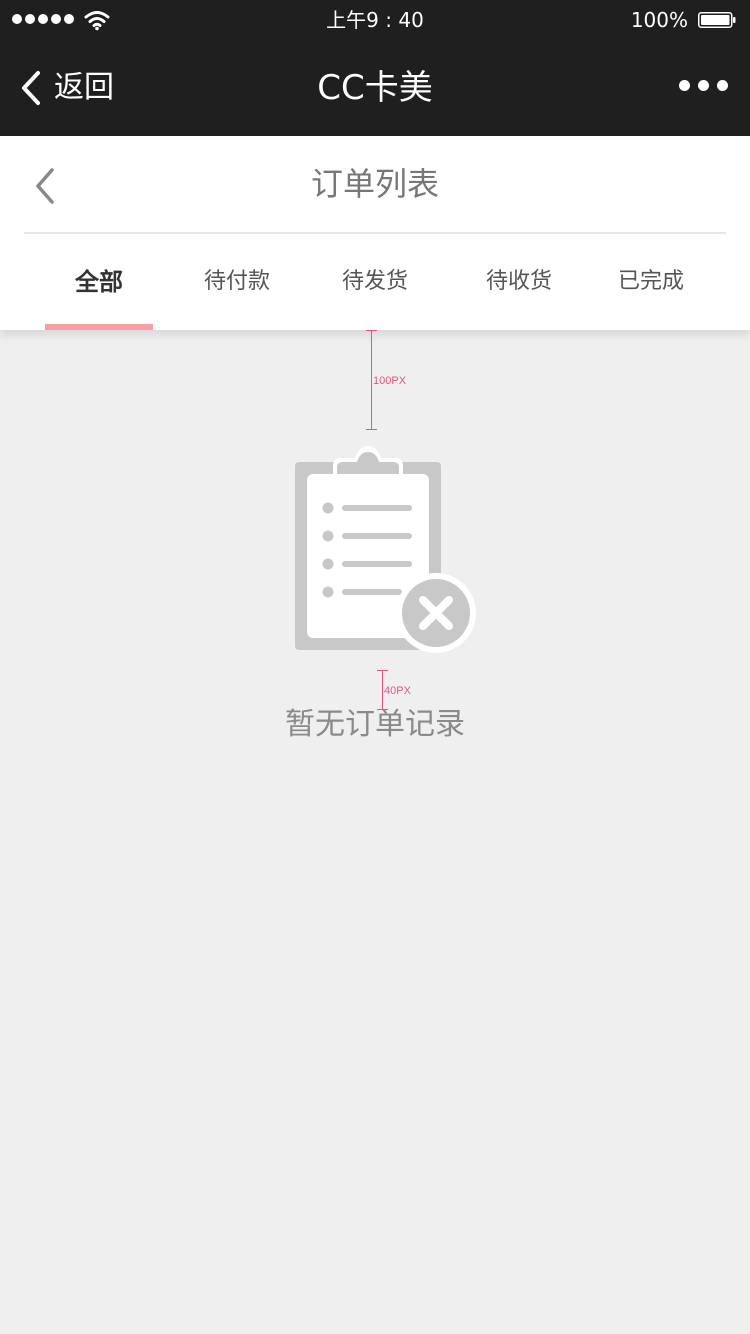 The height and width of the screenshot is (1334, 750). What do you see at coordinates (375, 20) in the screenshot?
I see `status-bar: 上午9 : 40 100%` at bounding box center [375, 20].